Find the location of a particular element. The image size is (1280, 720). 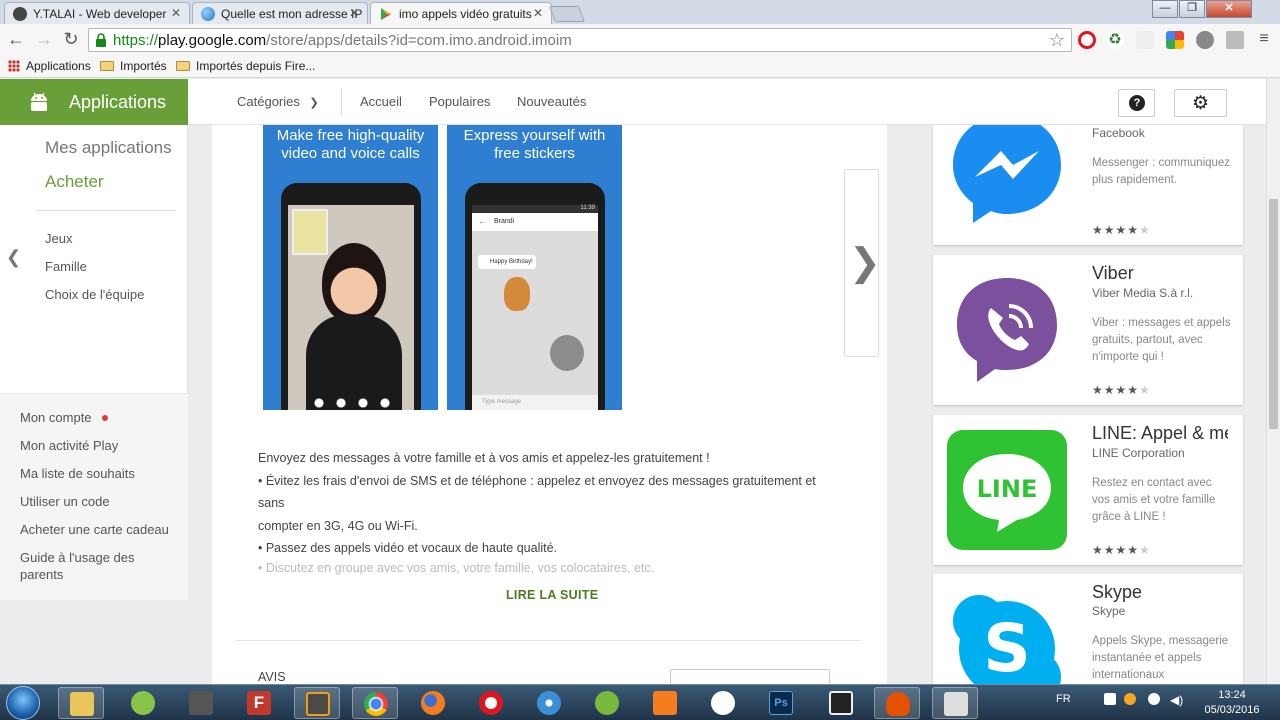

chevron-left-icon: ❮ is located at coordinates (13, 257).